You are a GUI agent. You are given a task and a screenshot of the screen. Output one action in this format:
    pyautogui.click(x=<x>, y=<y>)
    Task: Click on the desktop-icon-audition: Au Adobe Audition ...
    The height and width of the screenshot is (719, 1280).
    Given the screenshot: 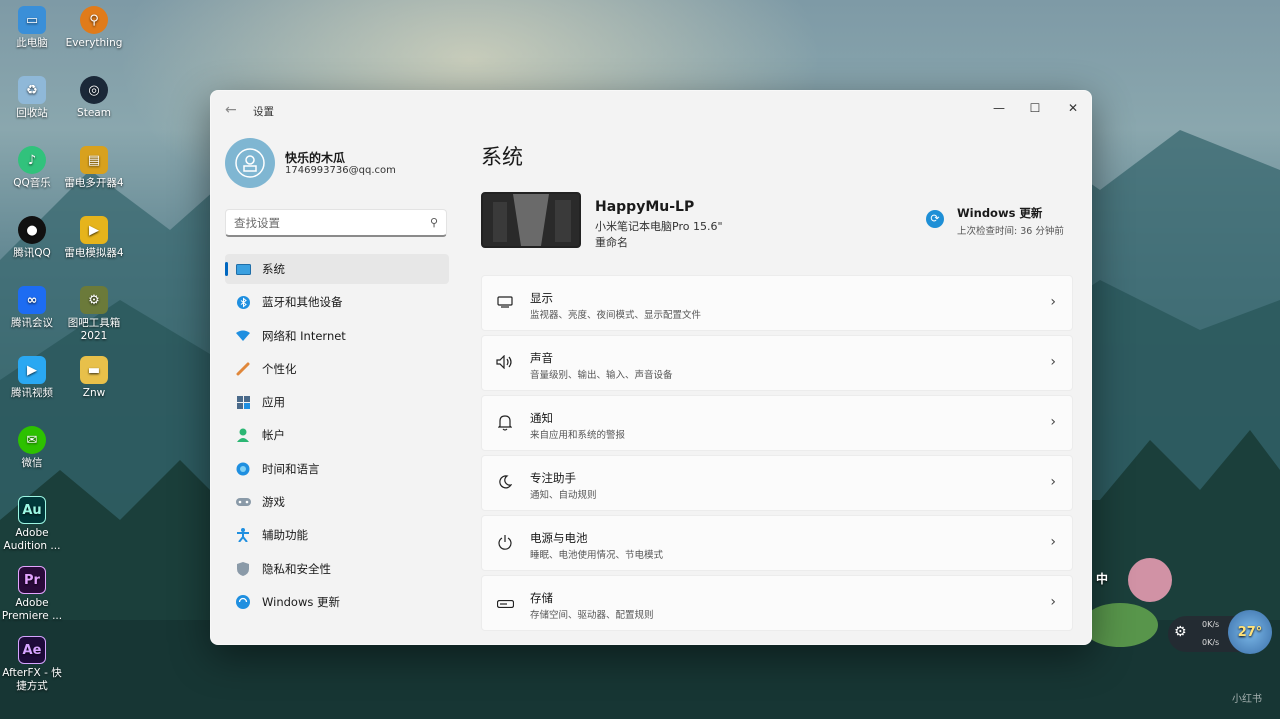 What is the action you would take?
    pyautogui.click(x=32, y=524)
    